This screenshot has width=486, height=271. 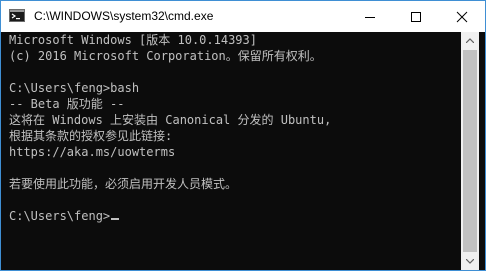 I want to click on text-cursor, so click(x=115, y=219).